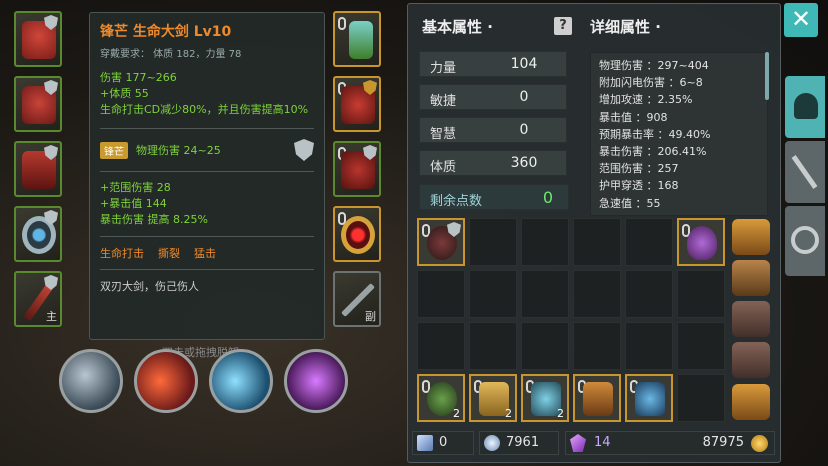 The height and width of the screenshot is (466, 828). Describe the element at coordinates (38, 104) in the screenshot. I see `equip-slot-chest` at that location.